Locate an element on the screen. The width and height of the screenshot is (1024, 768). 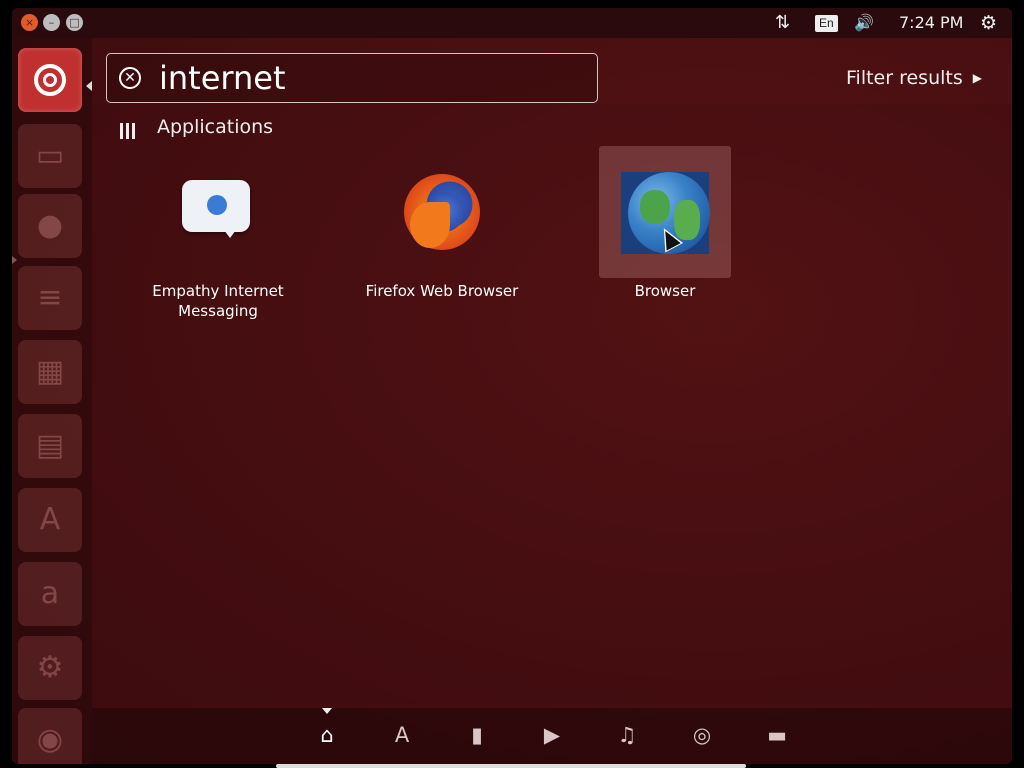
app-label-line1: Empathy Internet is located at coordinates (218, 291).